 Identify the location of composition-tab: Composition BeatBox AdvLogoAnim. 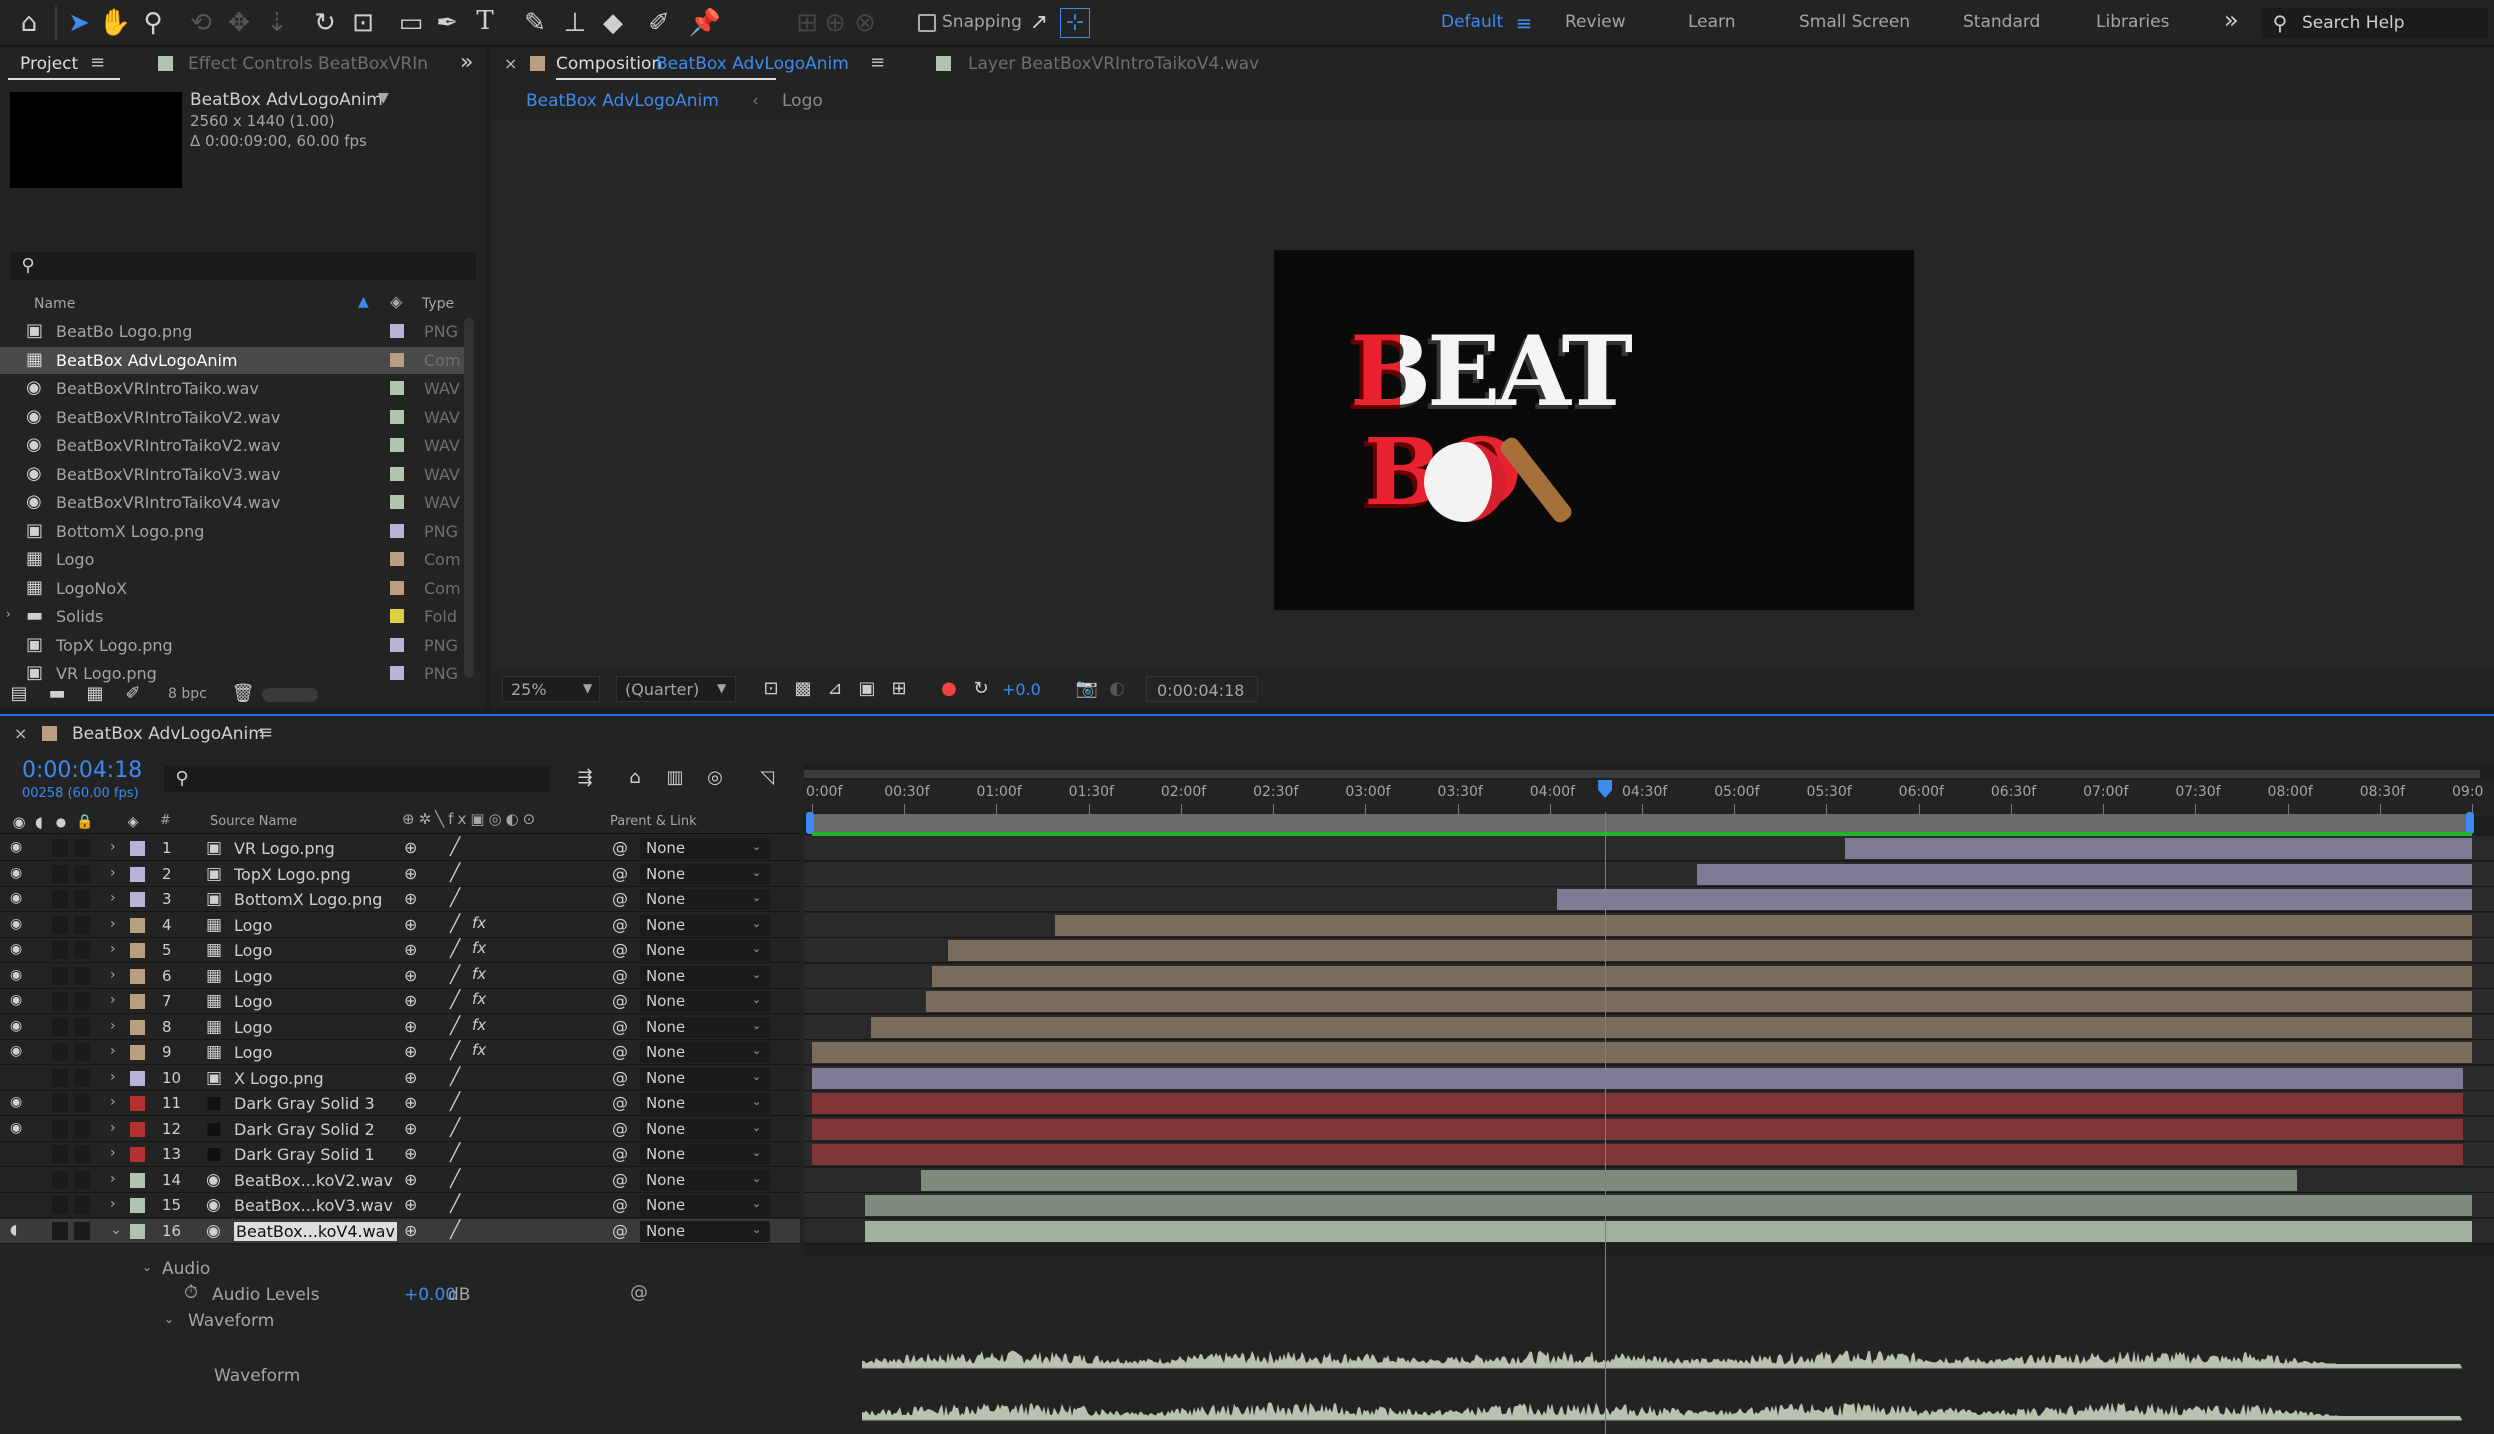
(702, 64).